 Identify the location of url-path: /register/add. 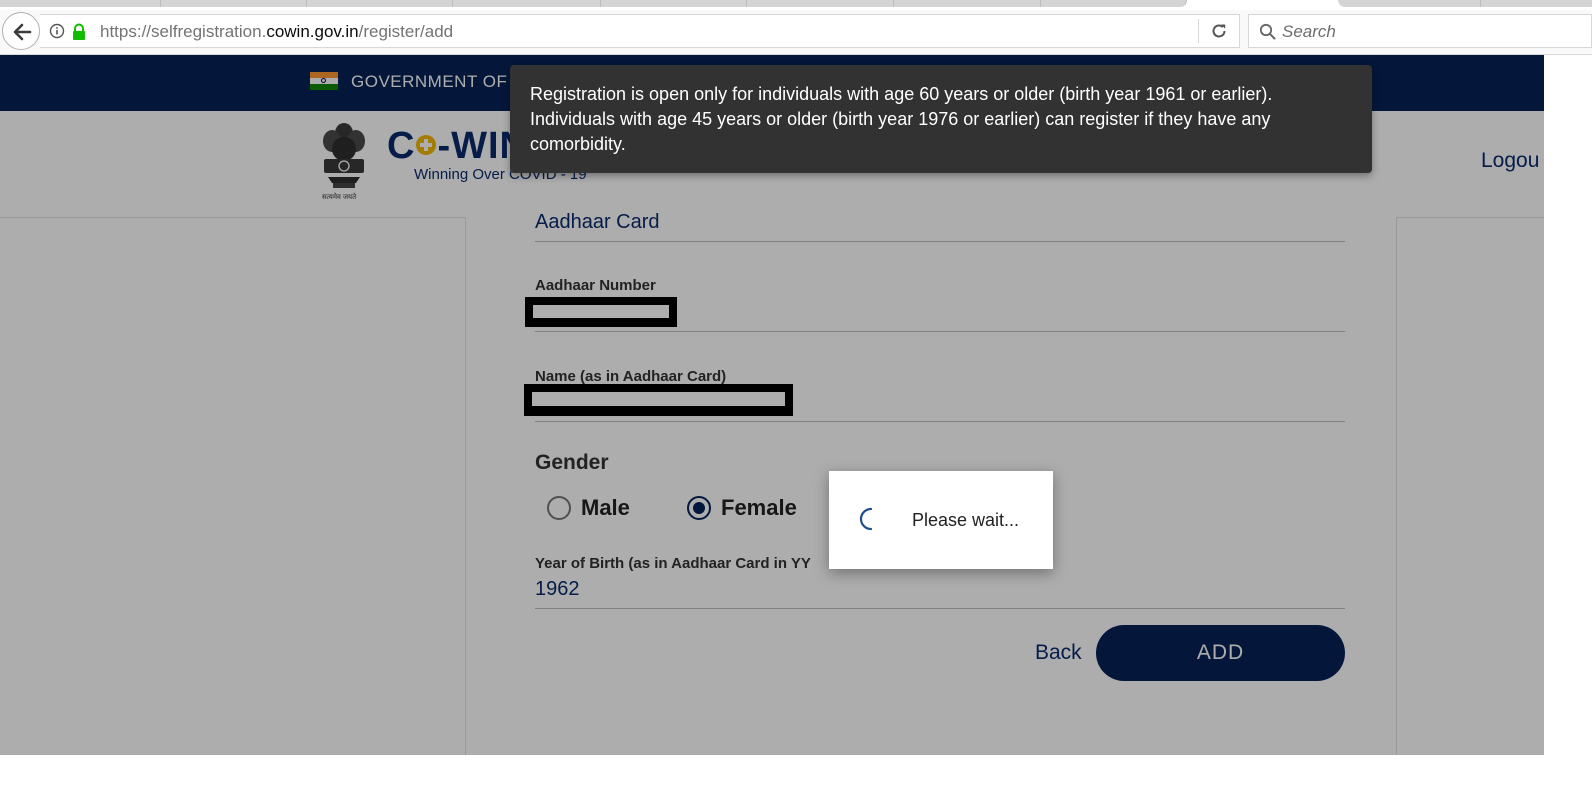
(406, 31).